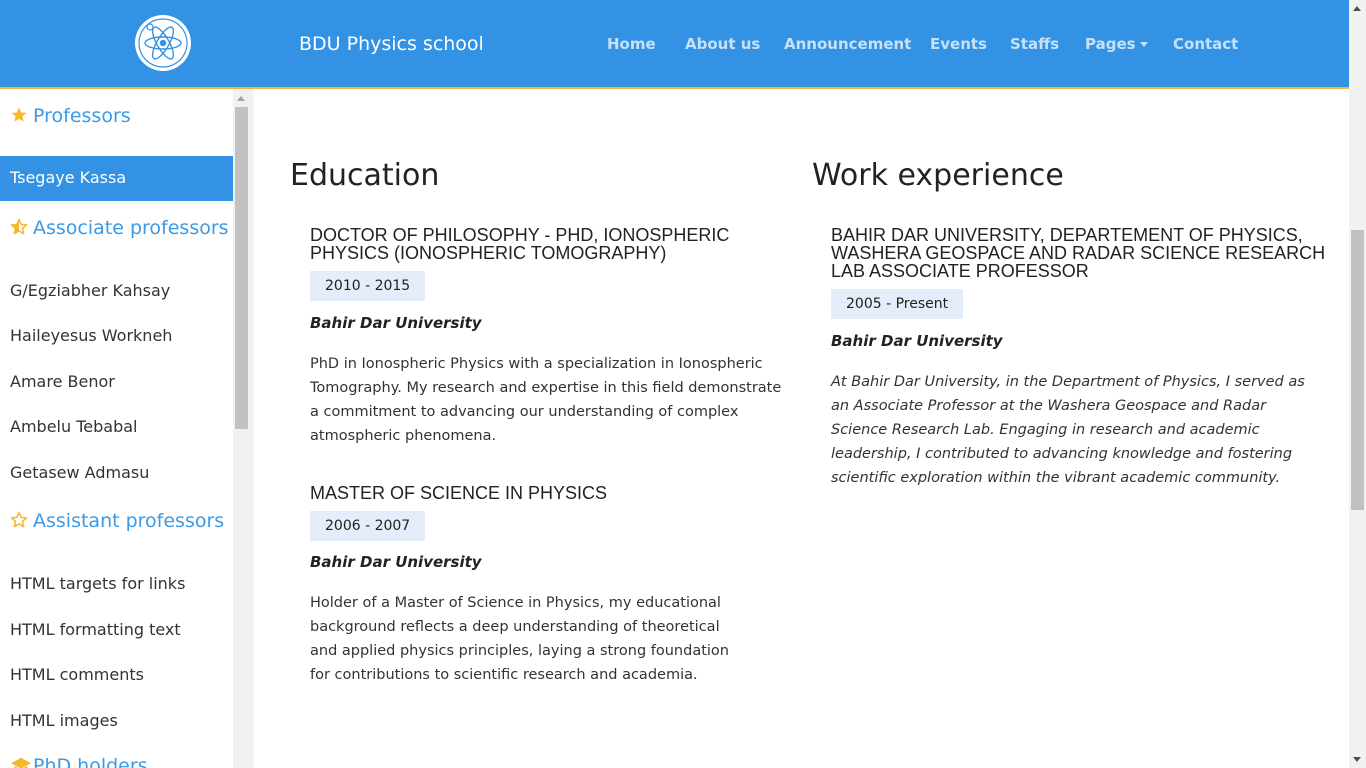 This screenshot has height=768, width=1366. What do you see at coordinates (90, 290) in the screenshot?
I see `sidebar-item-label: G/Egziabher Kahsay` at bounding box center [90, 290].